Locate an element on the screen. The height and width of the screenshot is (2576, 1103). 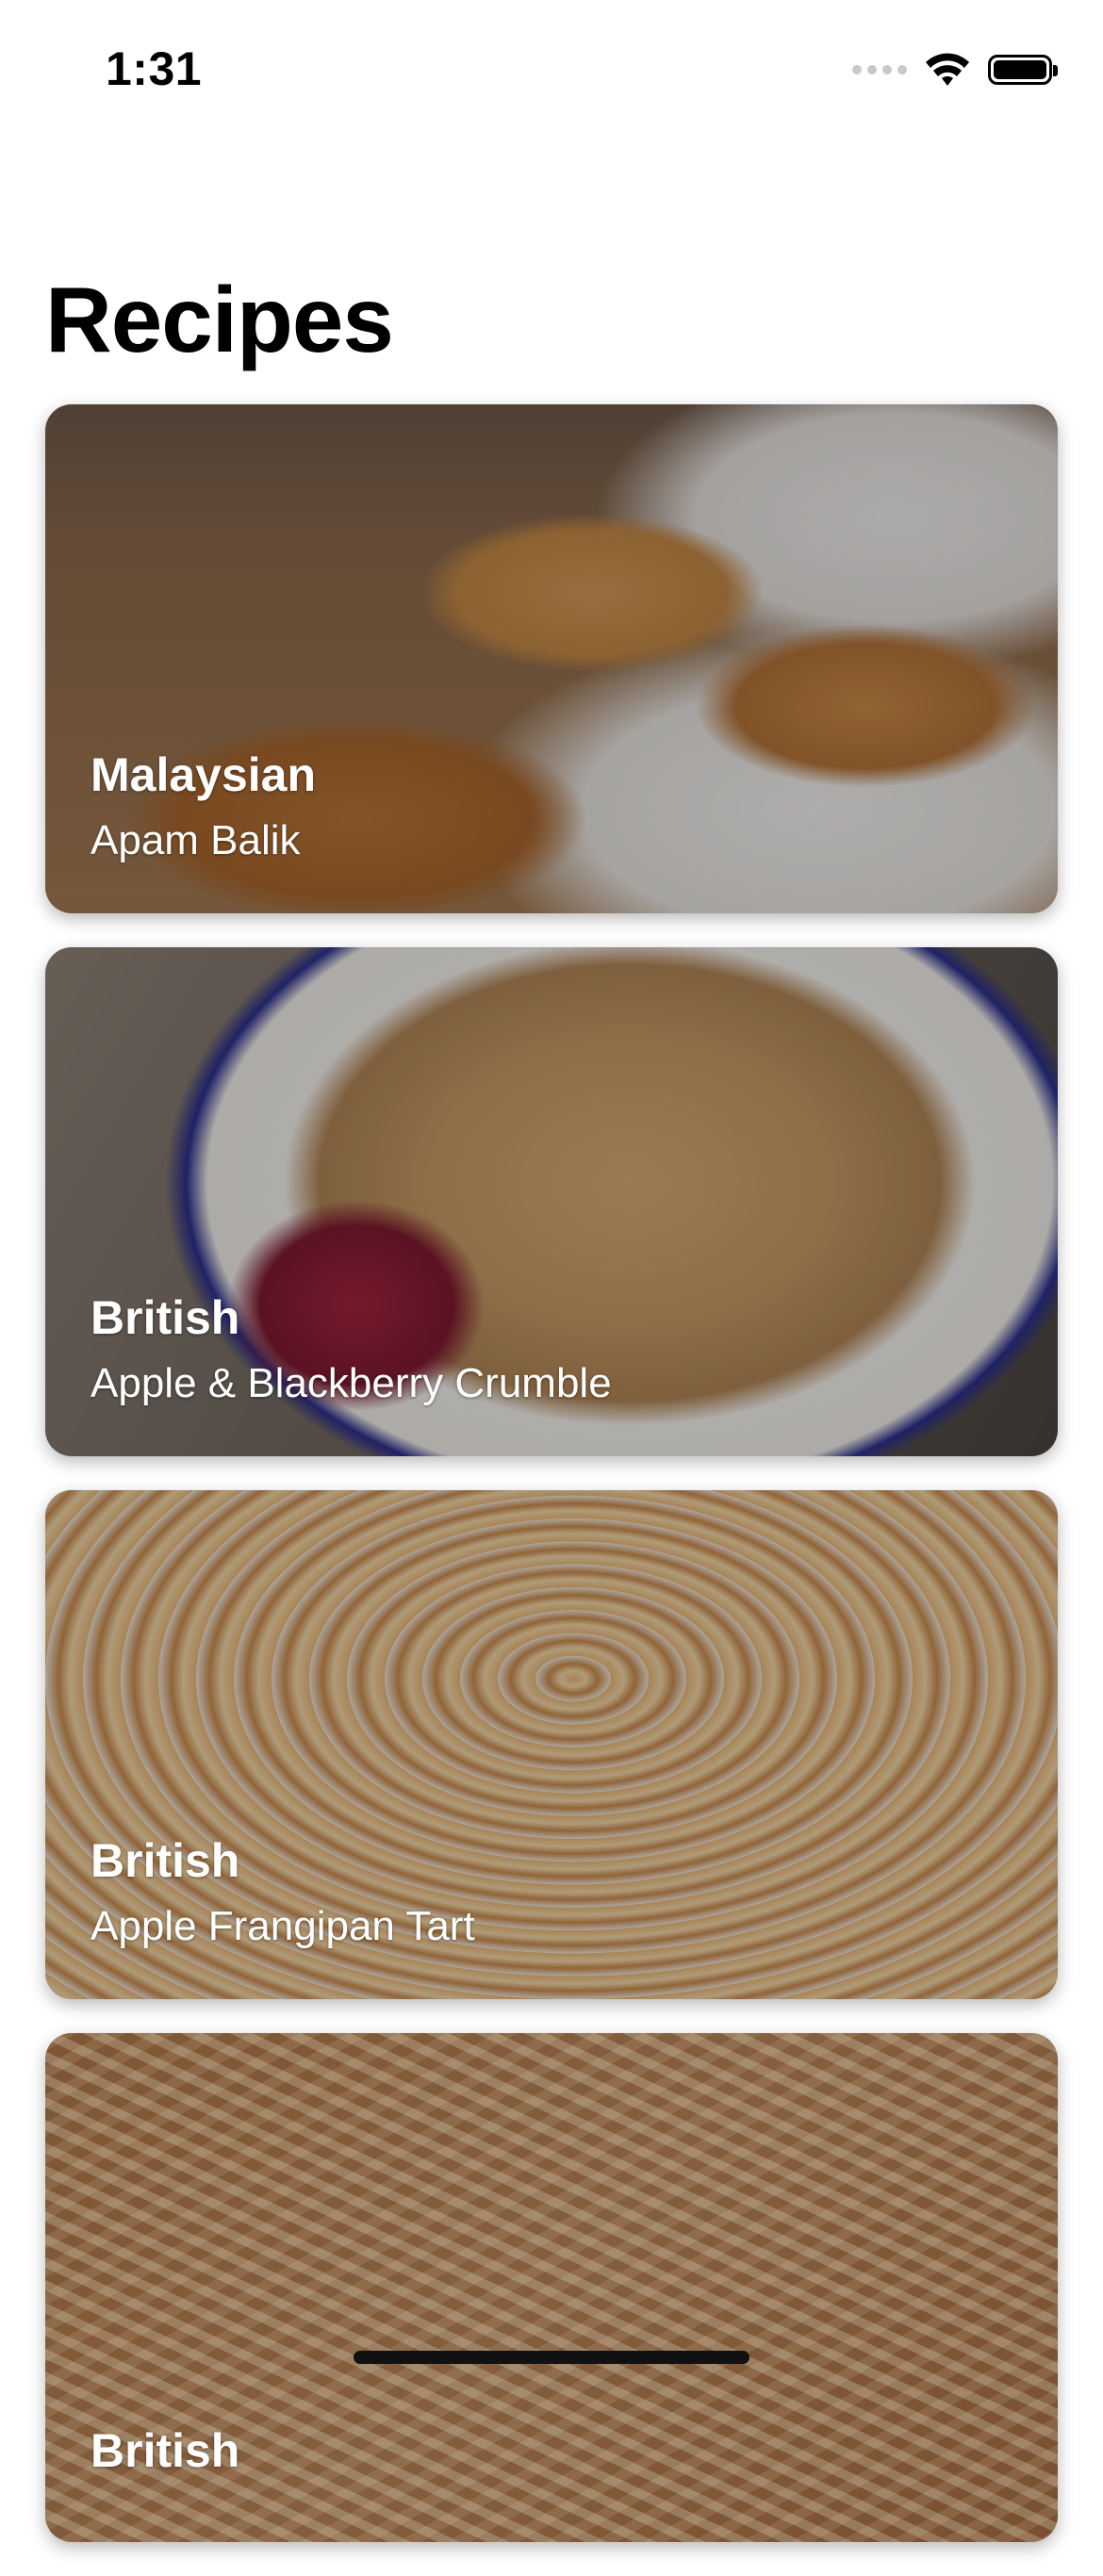
recipe-name: Apple & Blackberry Crumble is located at coordinates (351, 1383).